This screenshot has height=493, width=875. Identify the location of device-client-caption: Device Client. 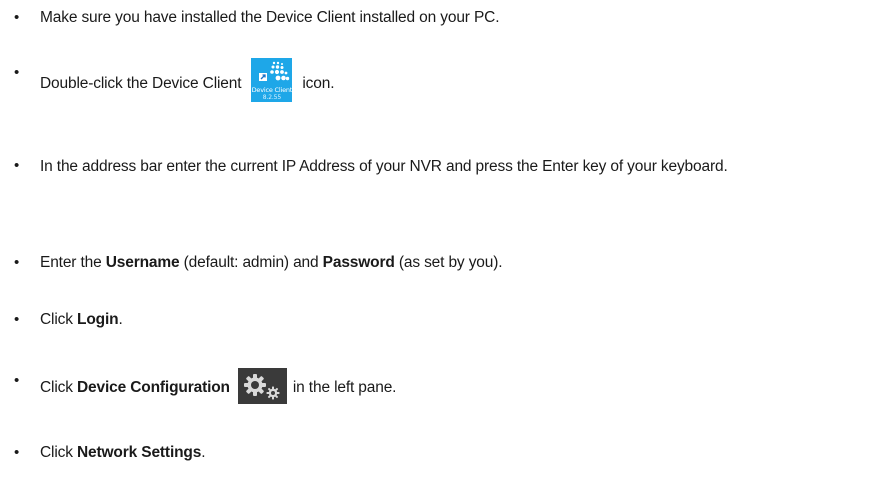
(272, 90).